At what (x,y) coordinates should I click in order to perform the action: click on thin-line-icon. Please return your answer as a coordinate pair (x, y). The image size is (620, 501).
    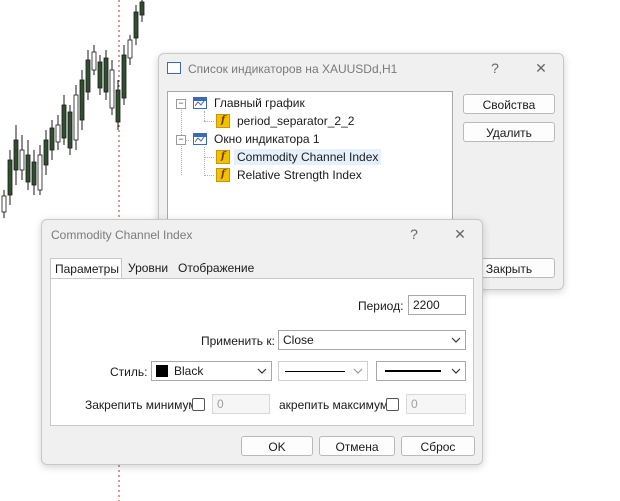
    Looking at the image, I should click on (315, 371).